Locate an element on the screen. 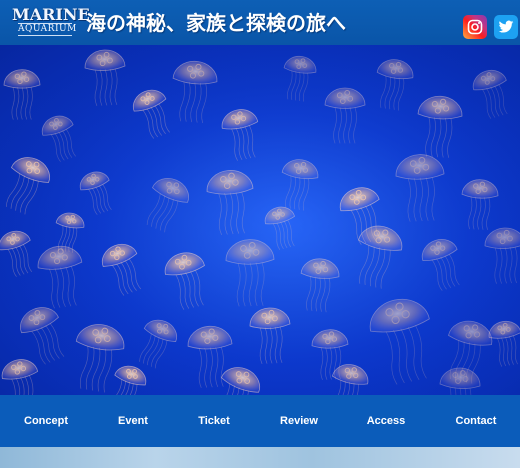 This screenshot has width=520, height=468. site-header: MARINE AQUARIUM 海の神秘、家族と探検の旅へ is located at coordinates (260, 22).